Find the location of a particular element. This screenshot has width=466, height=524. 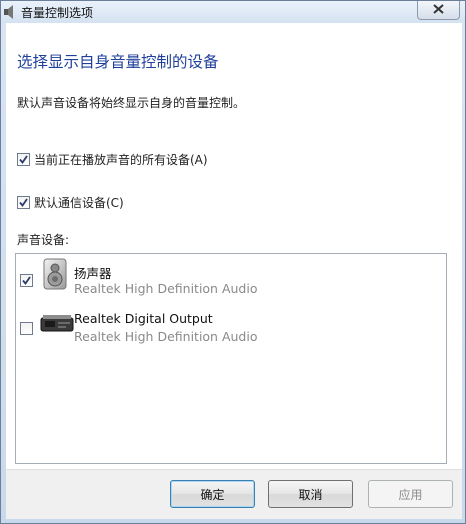

close-button is located at coordinates (438, 10).